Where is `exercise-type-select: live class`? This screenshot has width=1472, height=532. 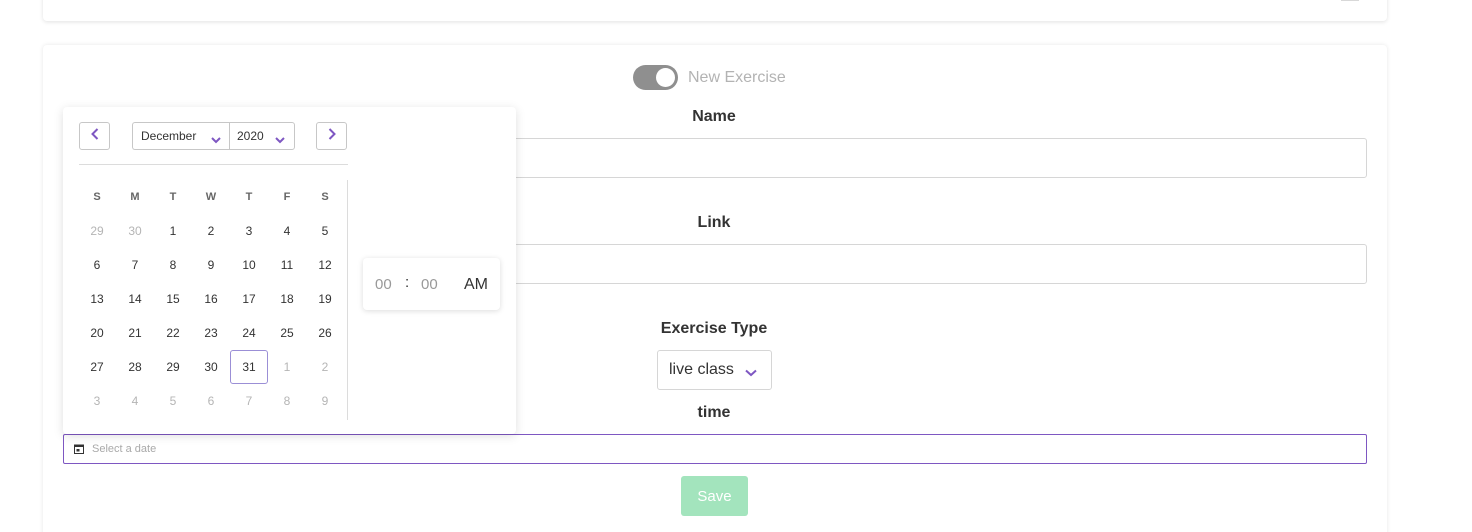 exercise-type-select: live class is located at coordinates (714, 370).